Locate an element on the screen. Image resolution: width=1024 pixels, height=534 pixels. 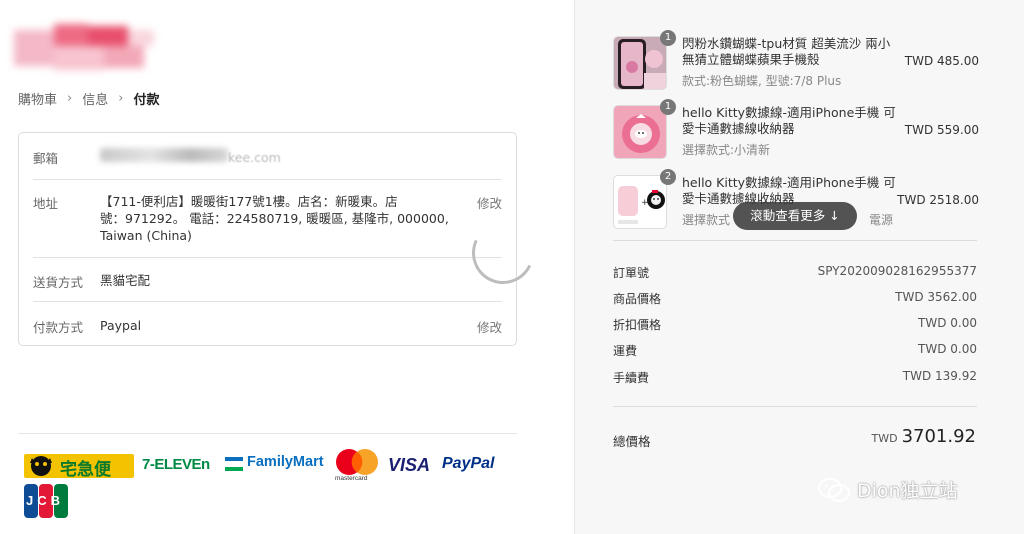
wechat-icon is located at coordinates (834, 489).